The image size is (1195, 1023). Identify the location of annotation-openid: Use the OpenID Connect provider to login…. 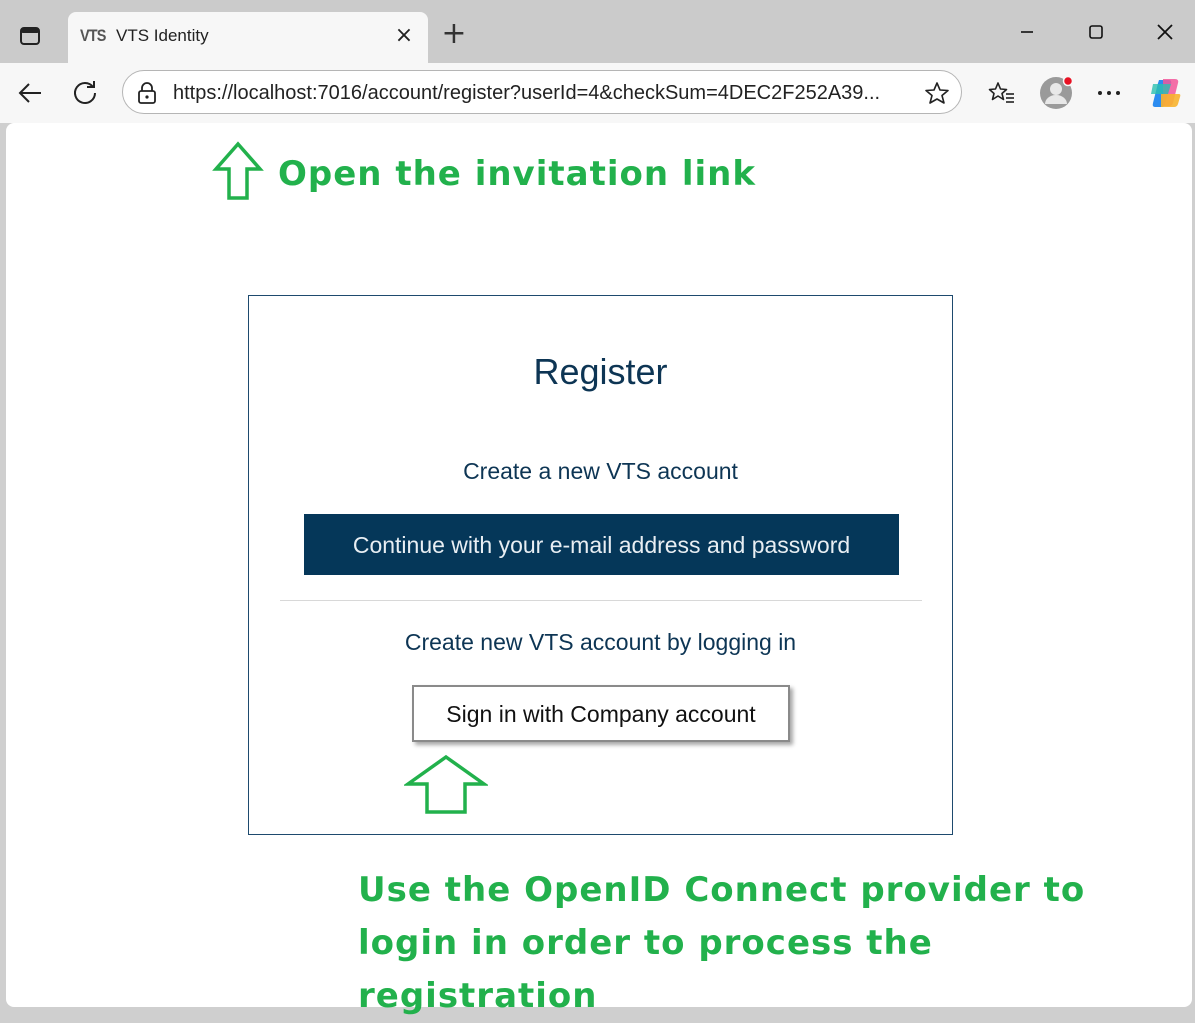
(722, 943).